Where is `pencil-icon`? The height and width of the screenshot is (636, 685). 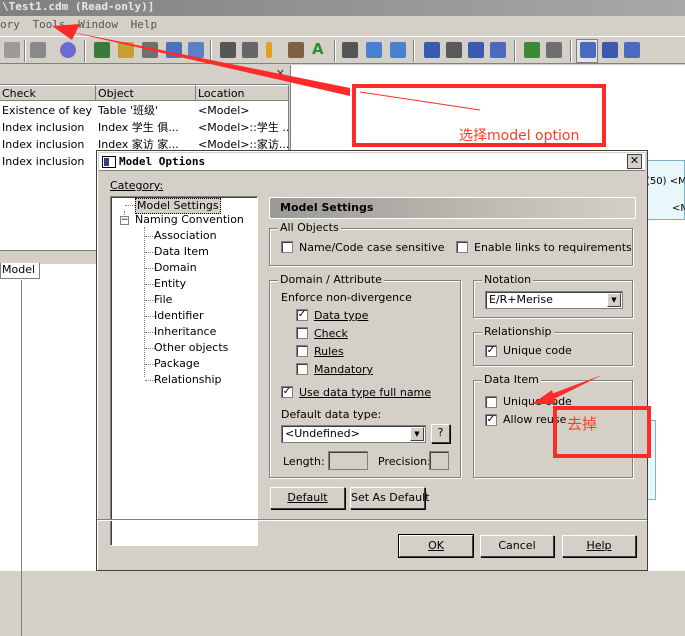 pencil-icon is located at coordinates (269, 50).